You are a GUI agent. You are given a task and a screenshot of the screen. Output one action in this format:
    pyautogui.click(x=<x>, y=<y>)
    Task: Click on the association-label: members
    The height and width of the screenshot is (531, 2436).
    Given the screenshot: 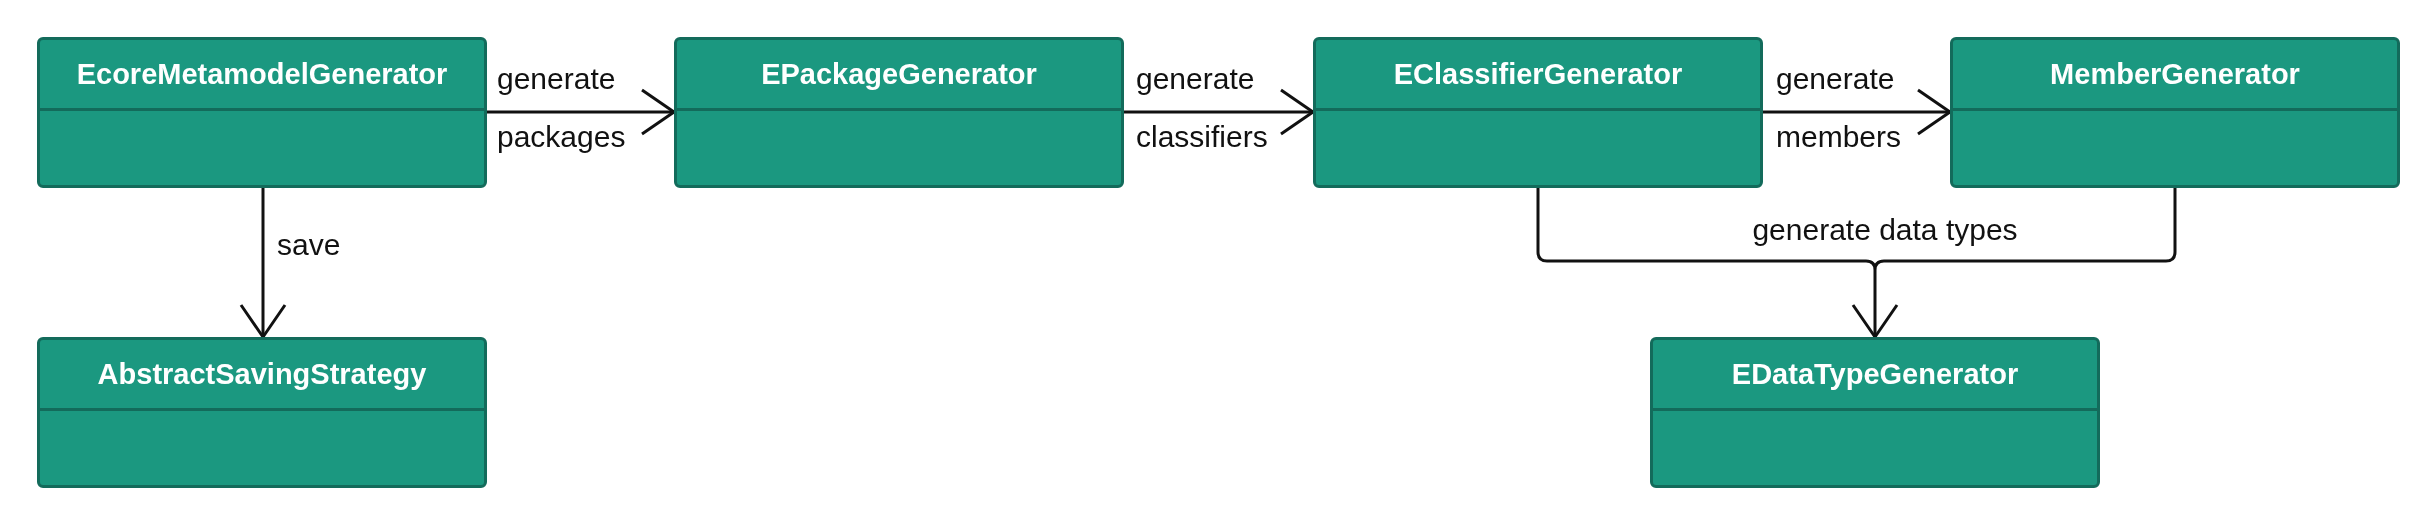 What is the action you would take?
    pyautogui.click(x=1839, y=137)
    